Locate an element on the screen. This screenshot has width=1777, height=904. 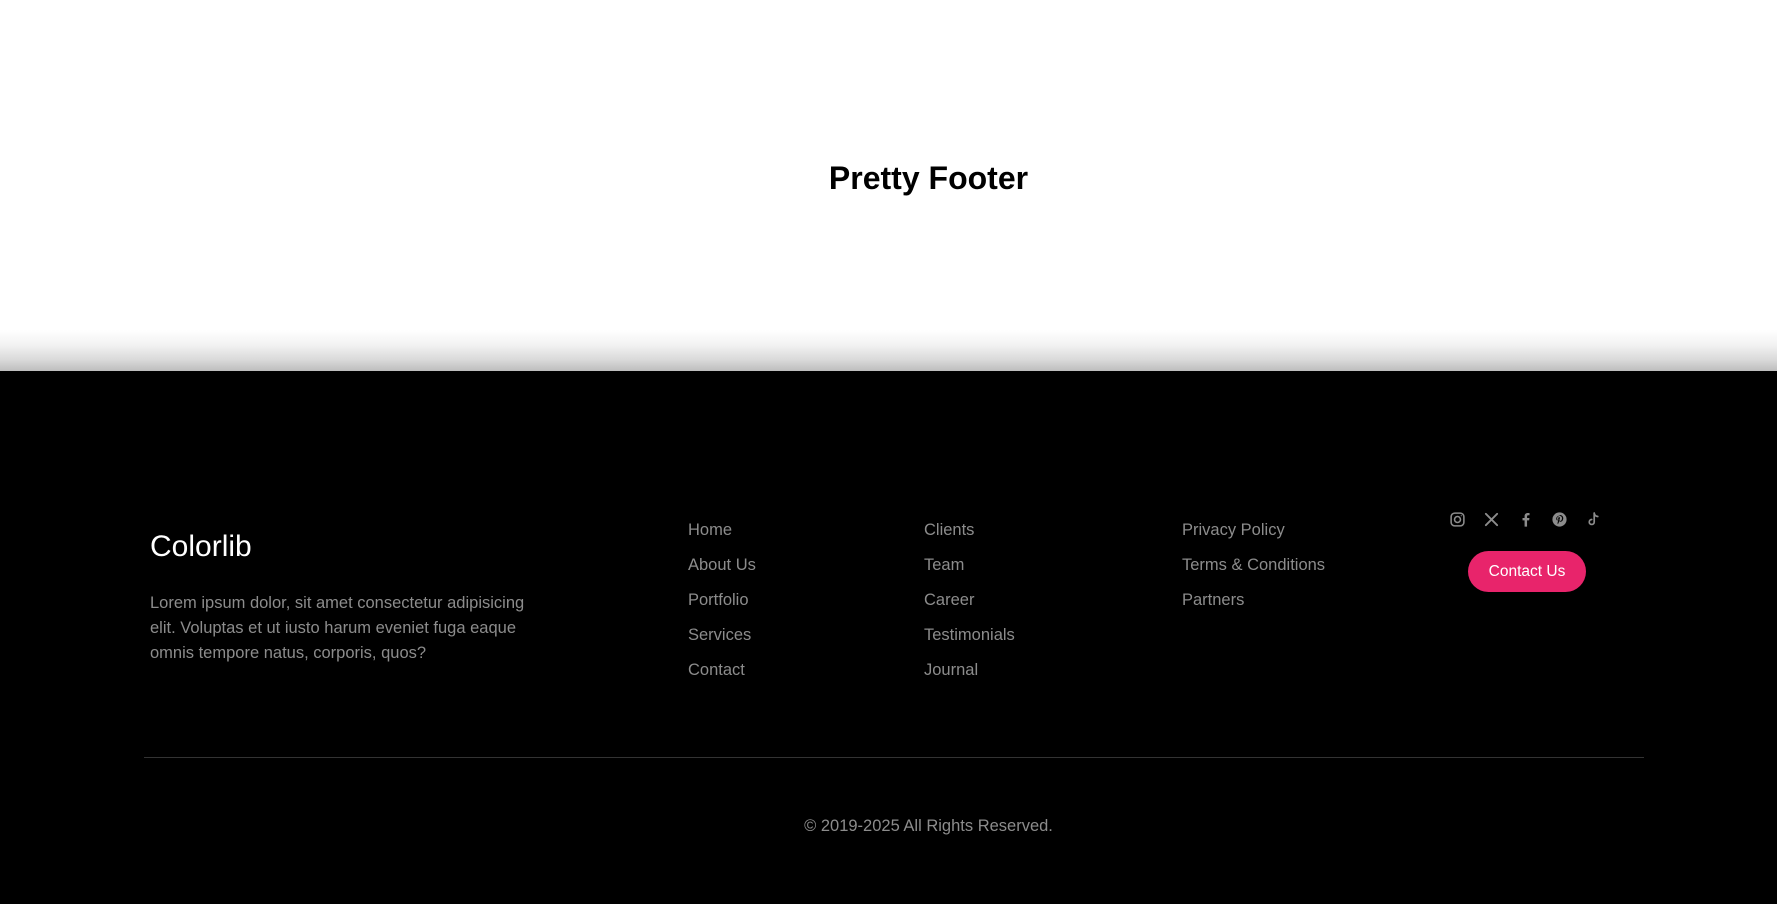
list-item: Partners is located at coordinates (1253, 600).